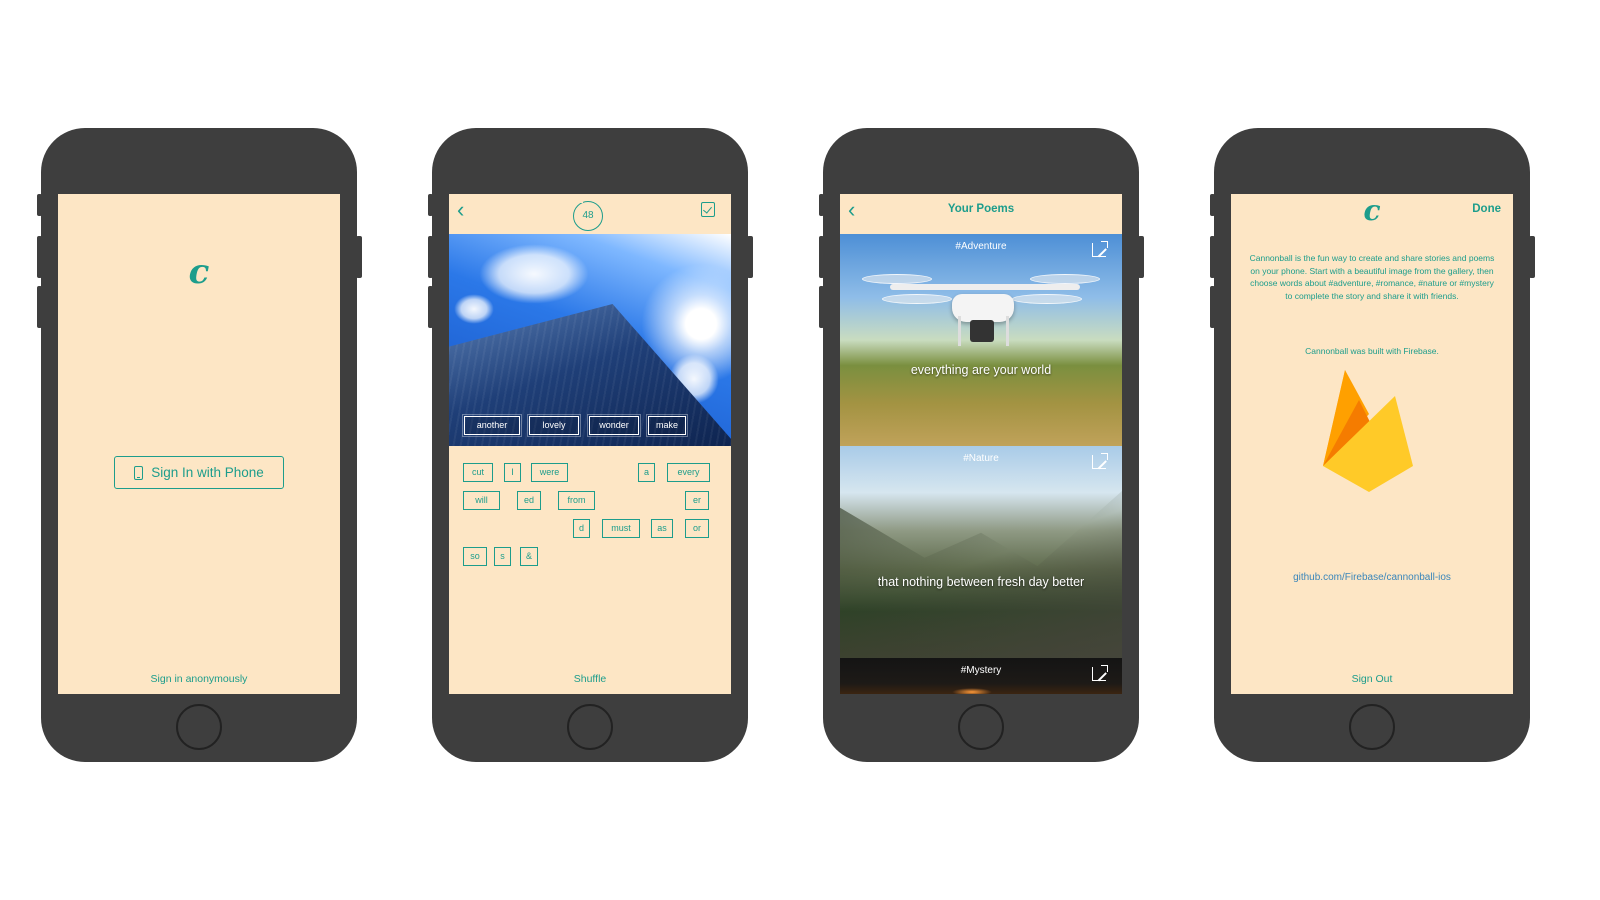  What do you see at coordinates (981, 582) in the screenshot?
I see `poem-text: that nothing between fresh day better` at bounding box center [981, 582].